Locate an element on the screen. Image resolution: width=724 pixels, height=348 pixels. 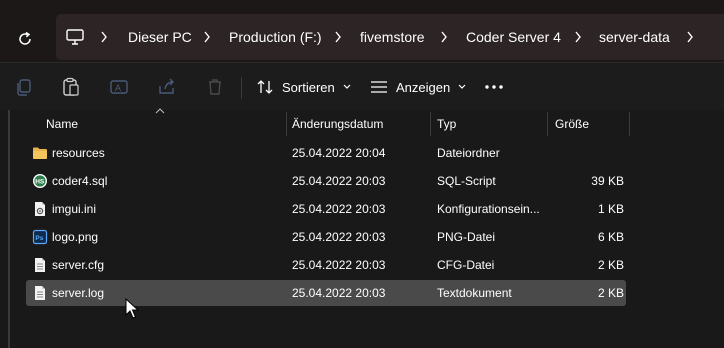
svg-text: HS is located at coordinates (40, 182).